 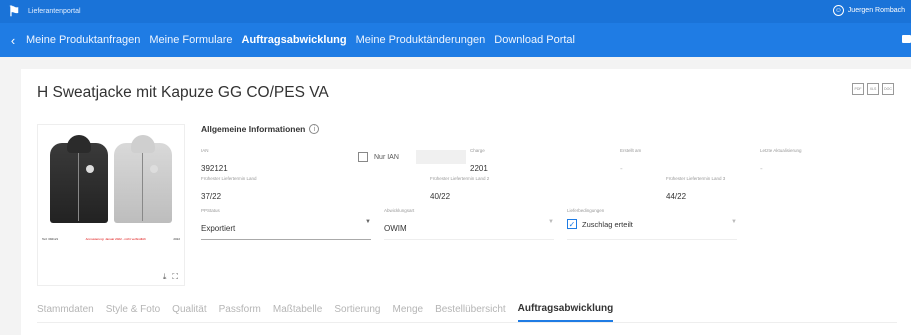 I want to click on checkbox-icon, so click(x=363, y=157).